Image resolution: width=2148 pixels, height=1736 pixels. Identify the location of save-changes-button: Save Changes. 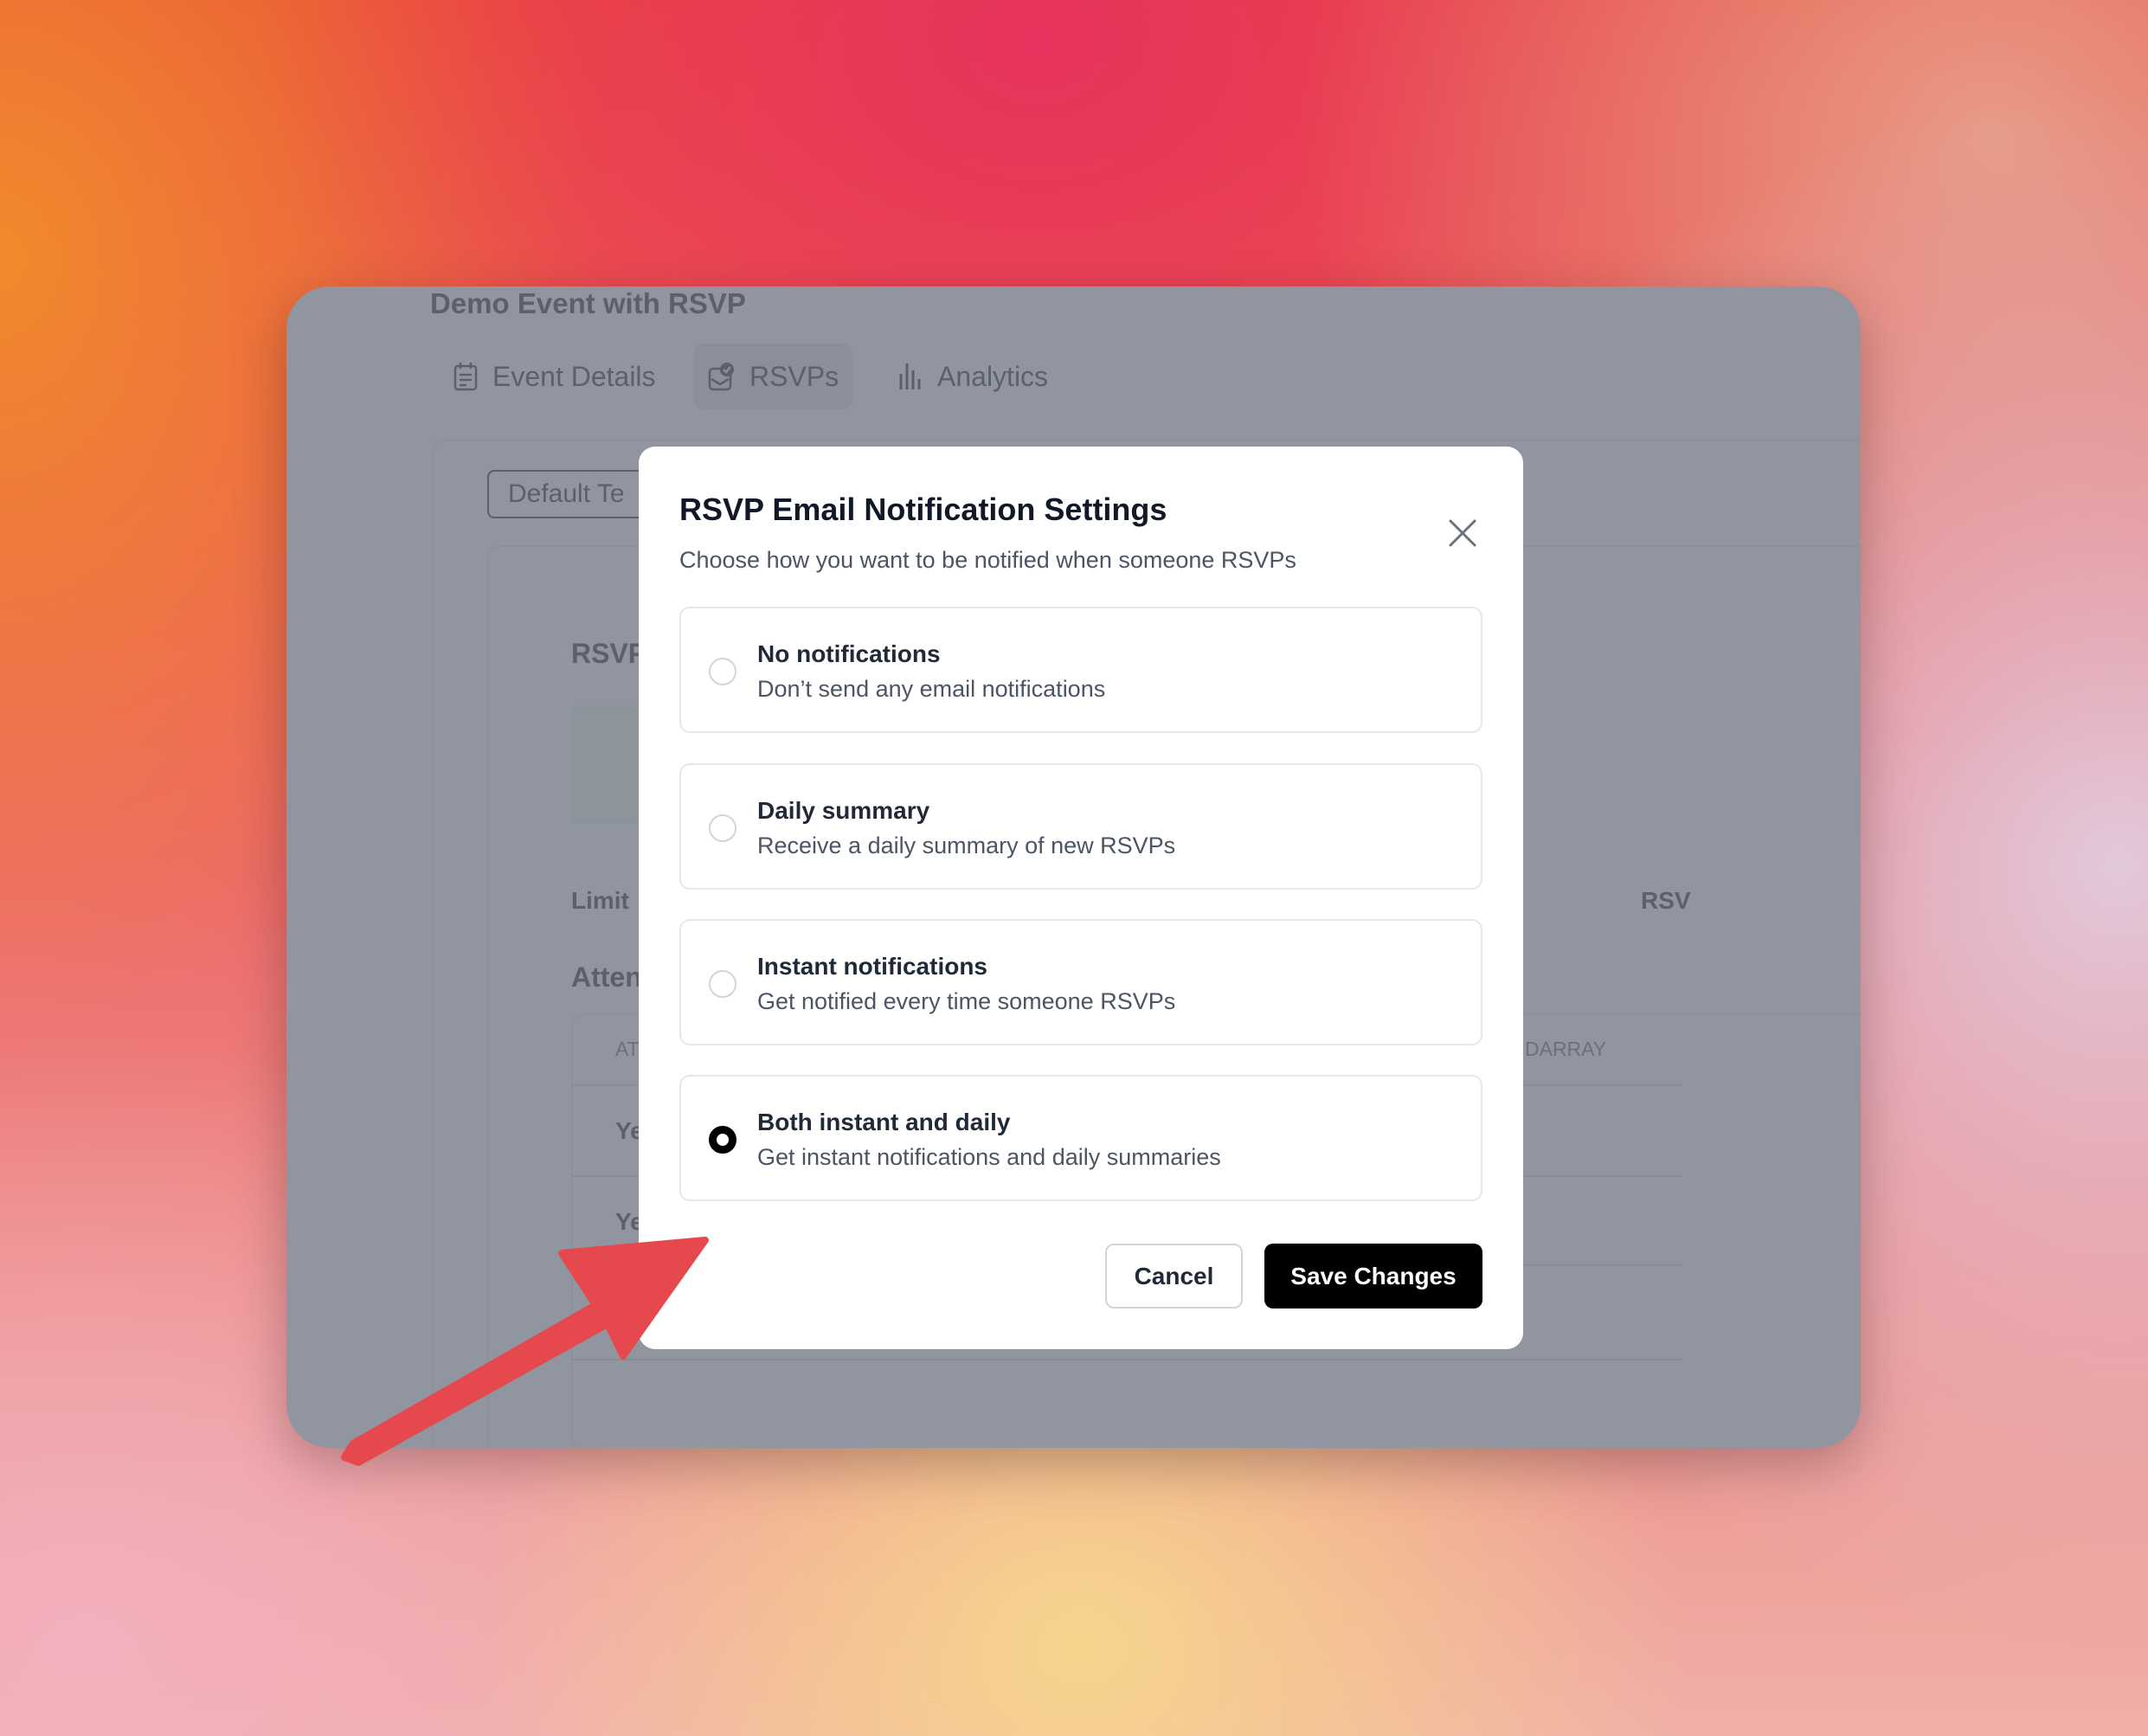
(1373, 1276).